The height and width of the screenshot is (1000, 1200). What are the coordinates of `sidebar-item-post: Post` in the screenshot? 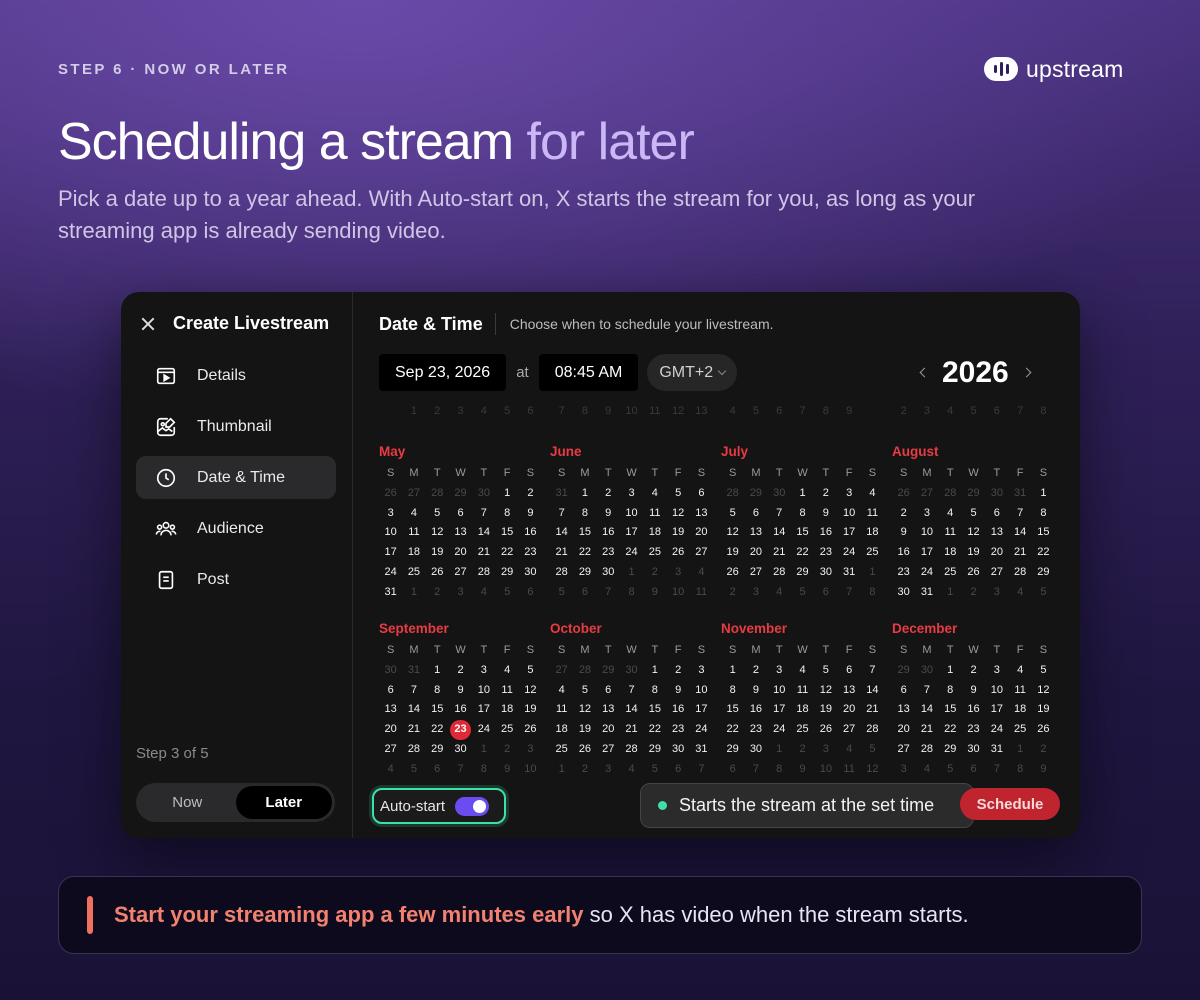 It's located at (236, 579).